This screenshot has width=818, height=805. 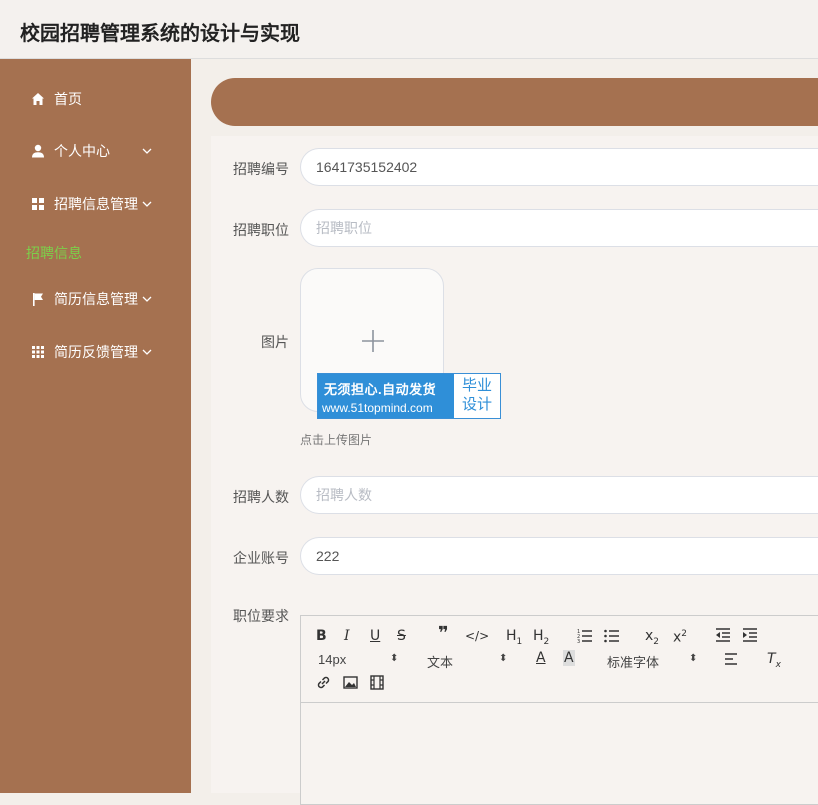 I want to click on watermark-right: 毕业 设计, so click(x=477, y=395).